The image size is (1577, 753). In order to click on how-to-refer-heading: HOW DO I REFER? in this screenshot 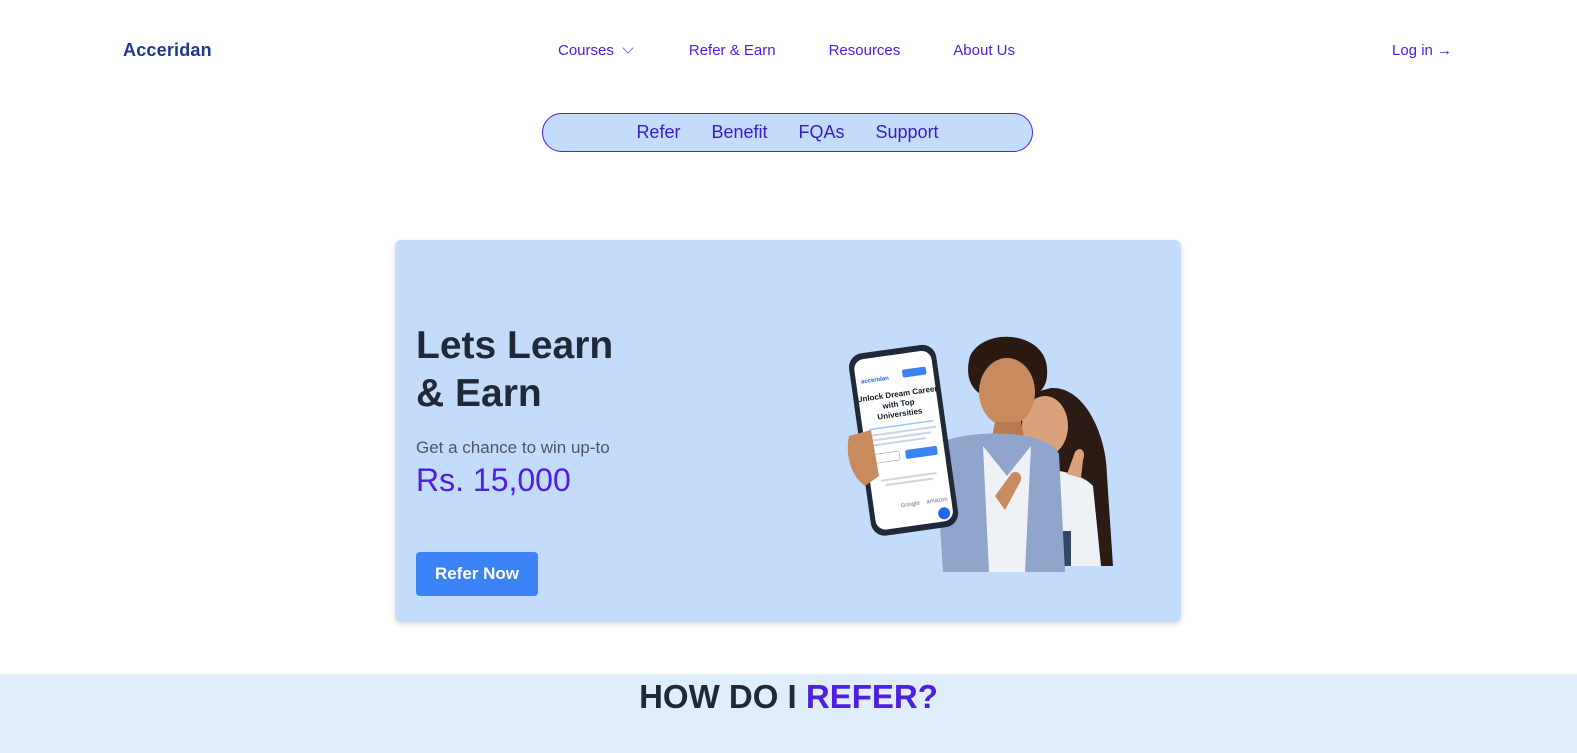, I will do `click(788, 697)`.